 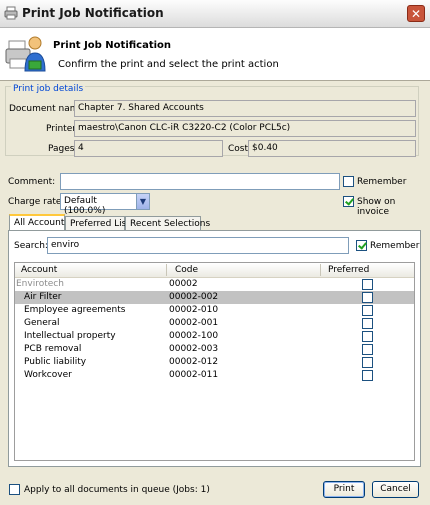 I want to click on table-row: PCB removal 00002-003, so click(x=214, y=349).